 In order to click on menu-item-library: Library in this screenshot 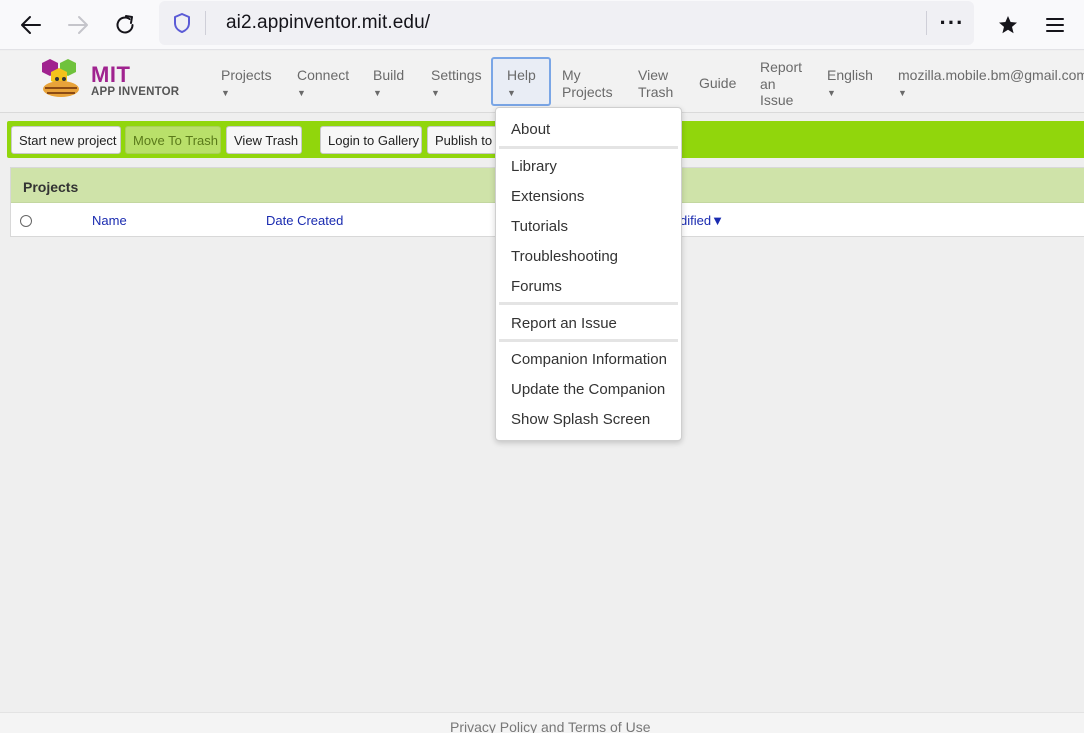, I will do `click(534, 166)`.